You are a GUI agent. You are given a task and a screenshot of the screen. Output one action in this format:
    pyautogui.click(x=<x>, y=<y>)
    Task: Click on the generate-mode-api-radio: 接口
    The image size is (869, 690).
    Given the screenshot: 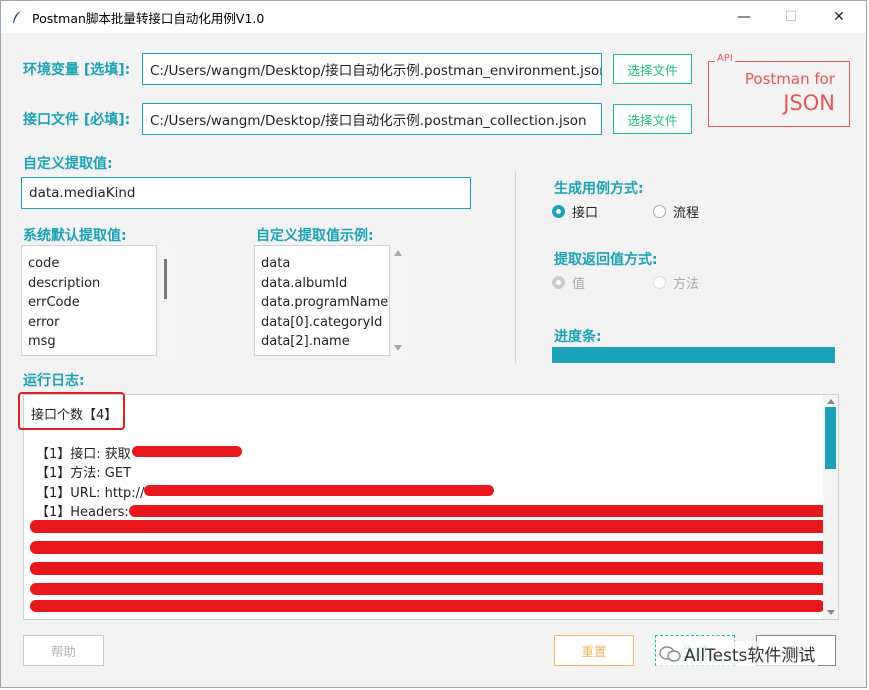 What is the action you would take?
    pyautogui.click(x=575, y=211)
    